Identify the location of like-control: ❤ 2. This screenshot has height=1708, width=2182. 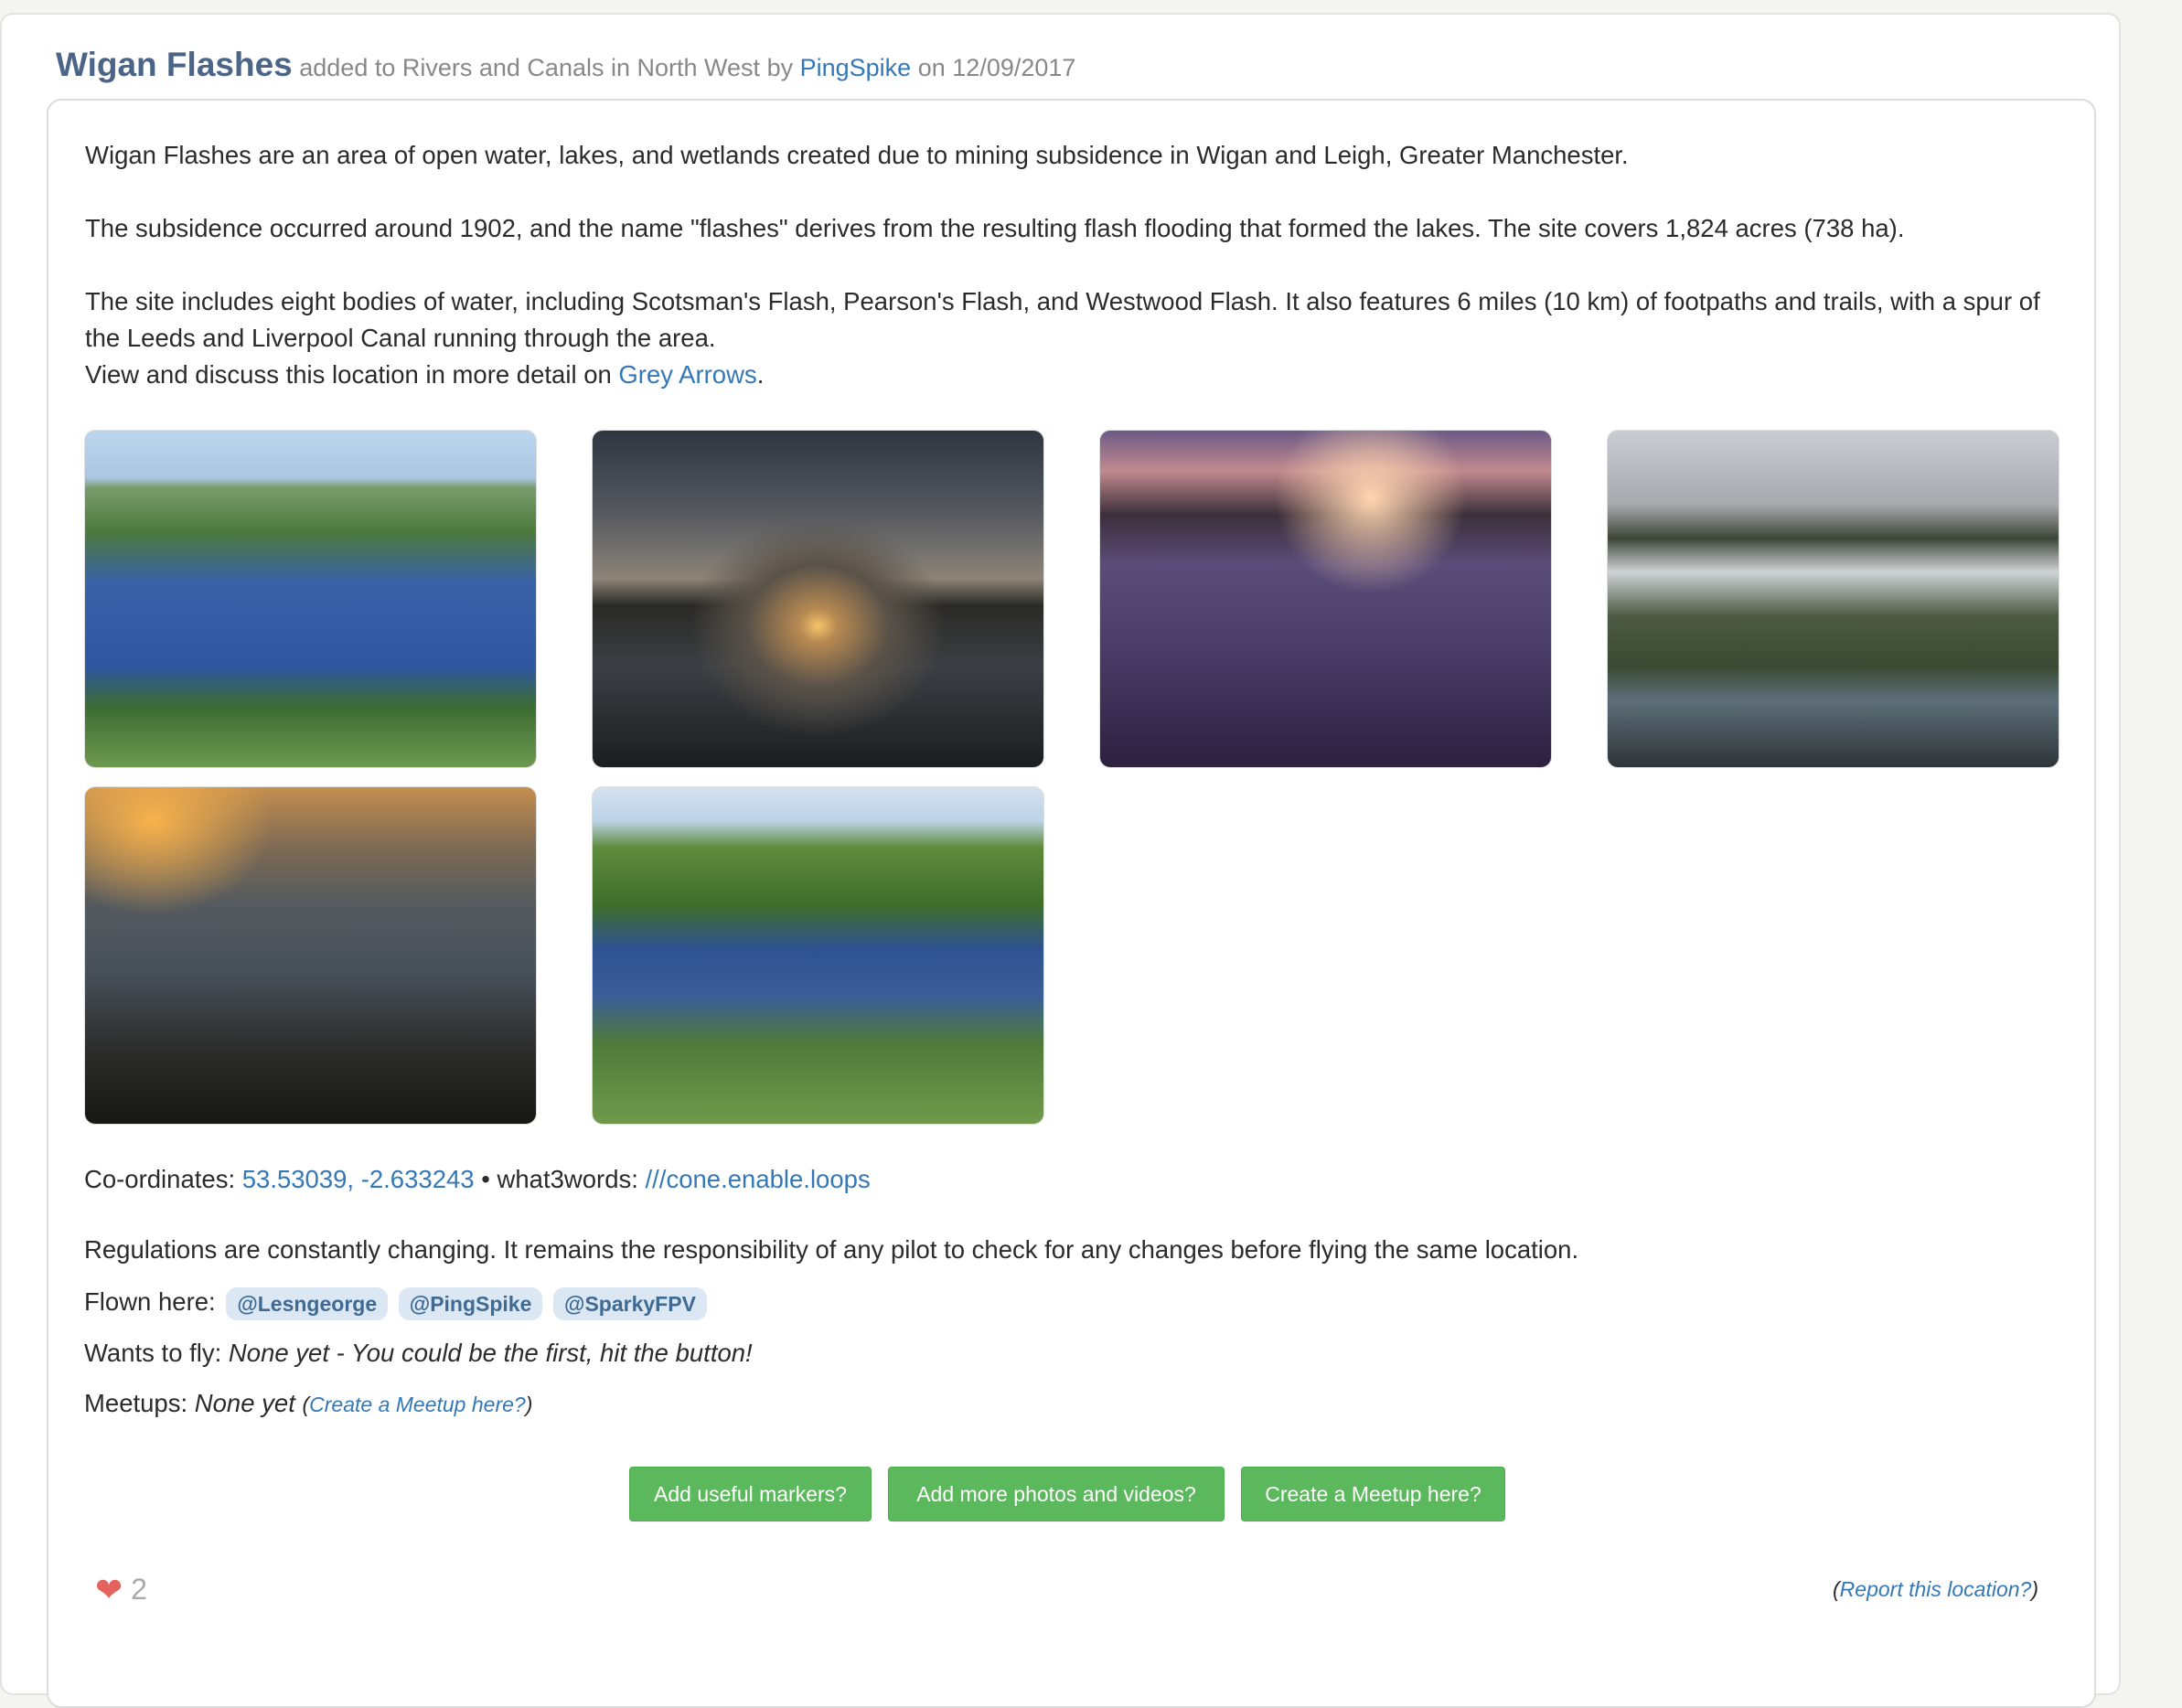
(121, 1590).